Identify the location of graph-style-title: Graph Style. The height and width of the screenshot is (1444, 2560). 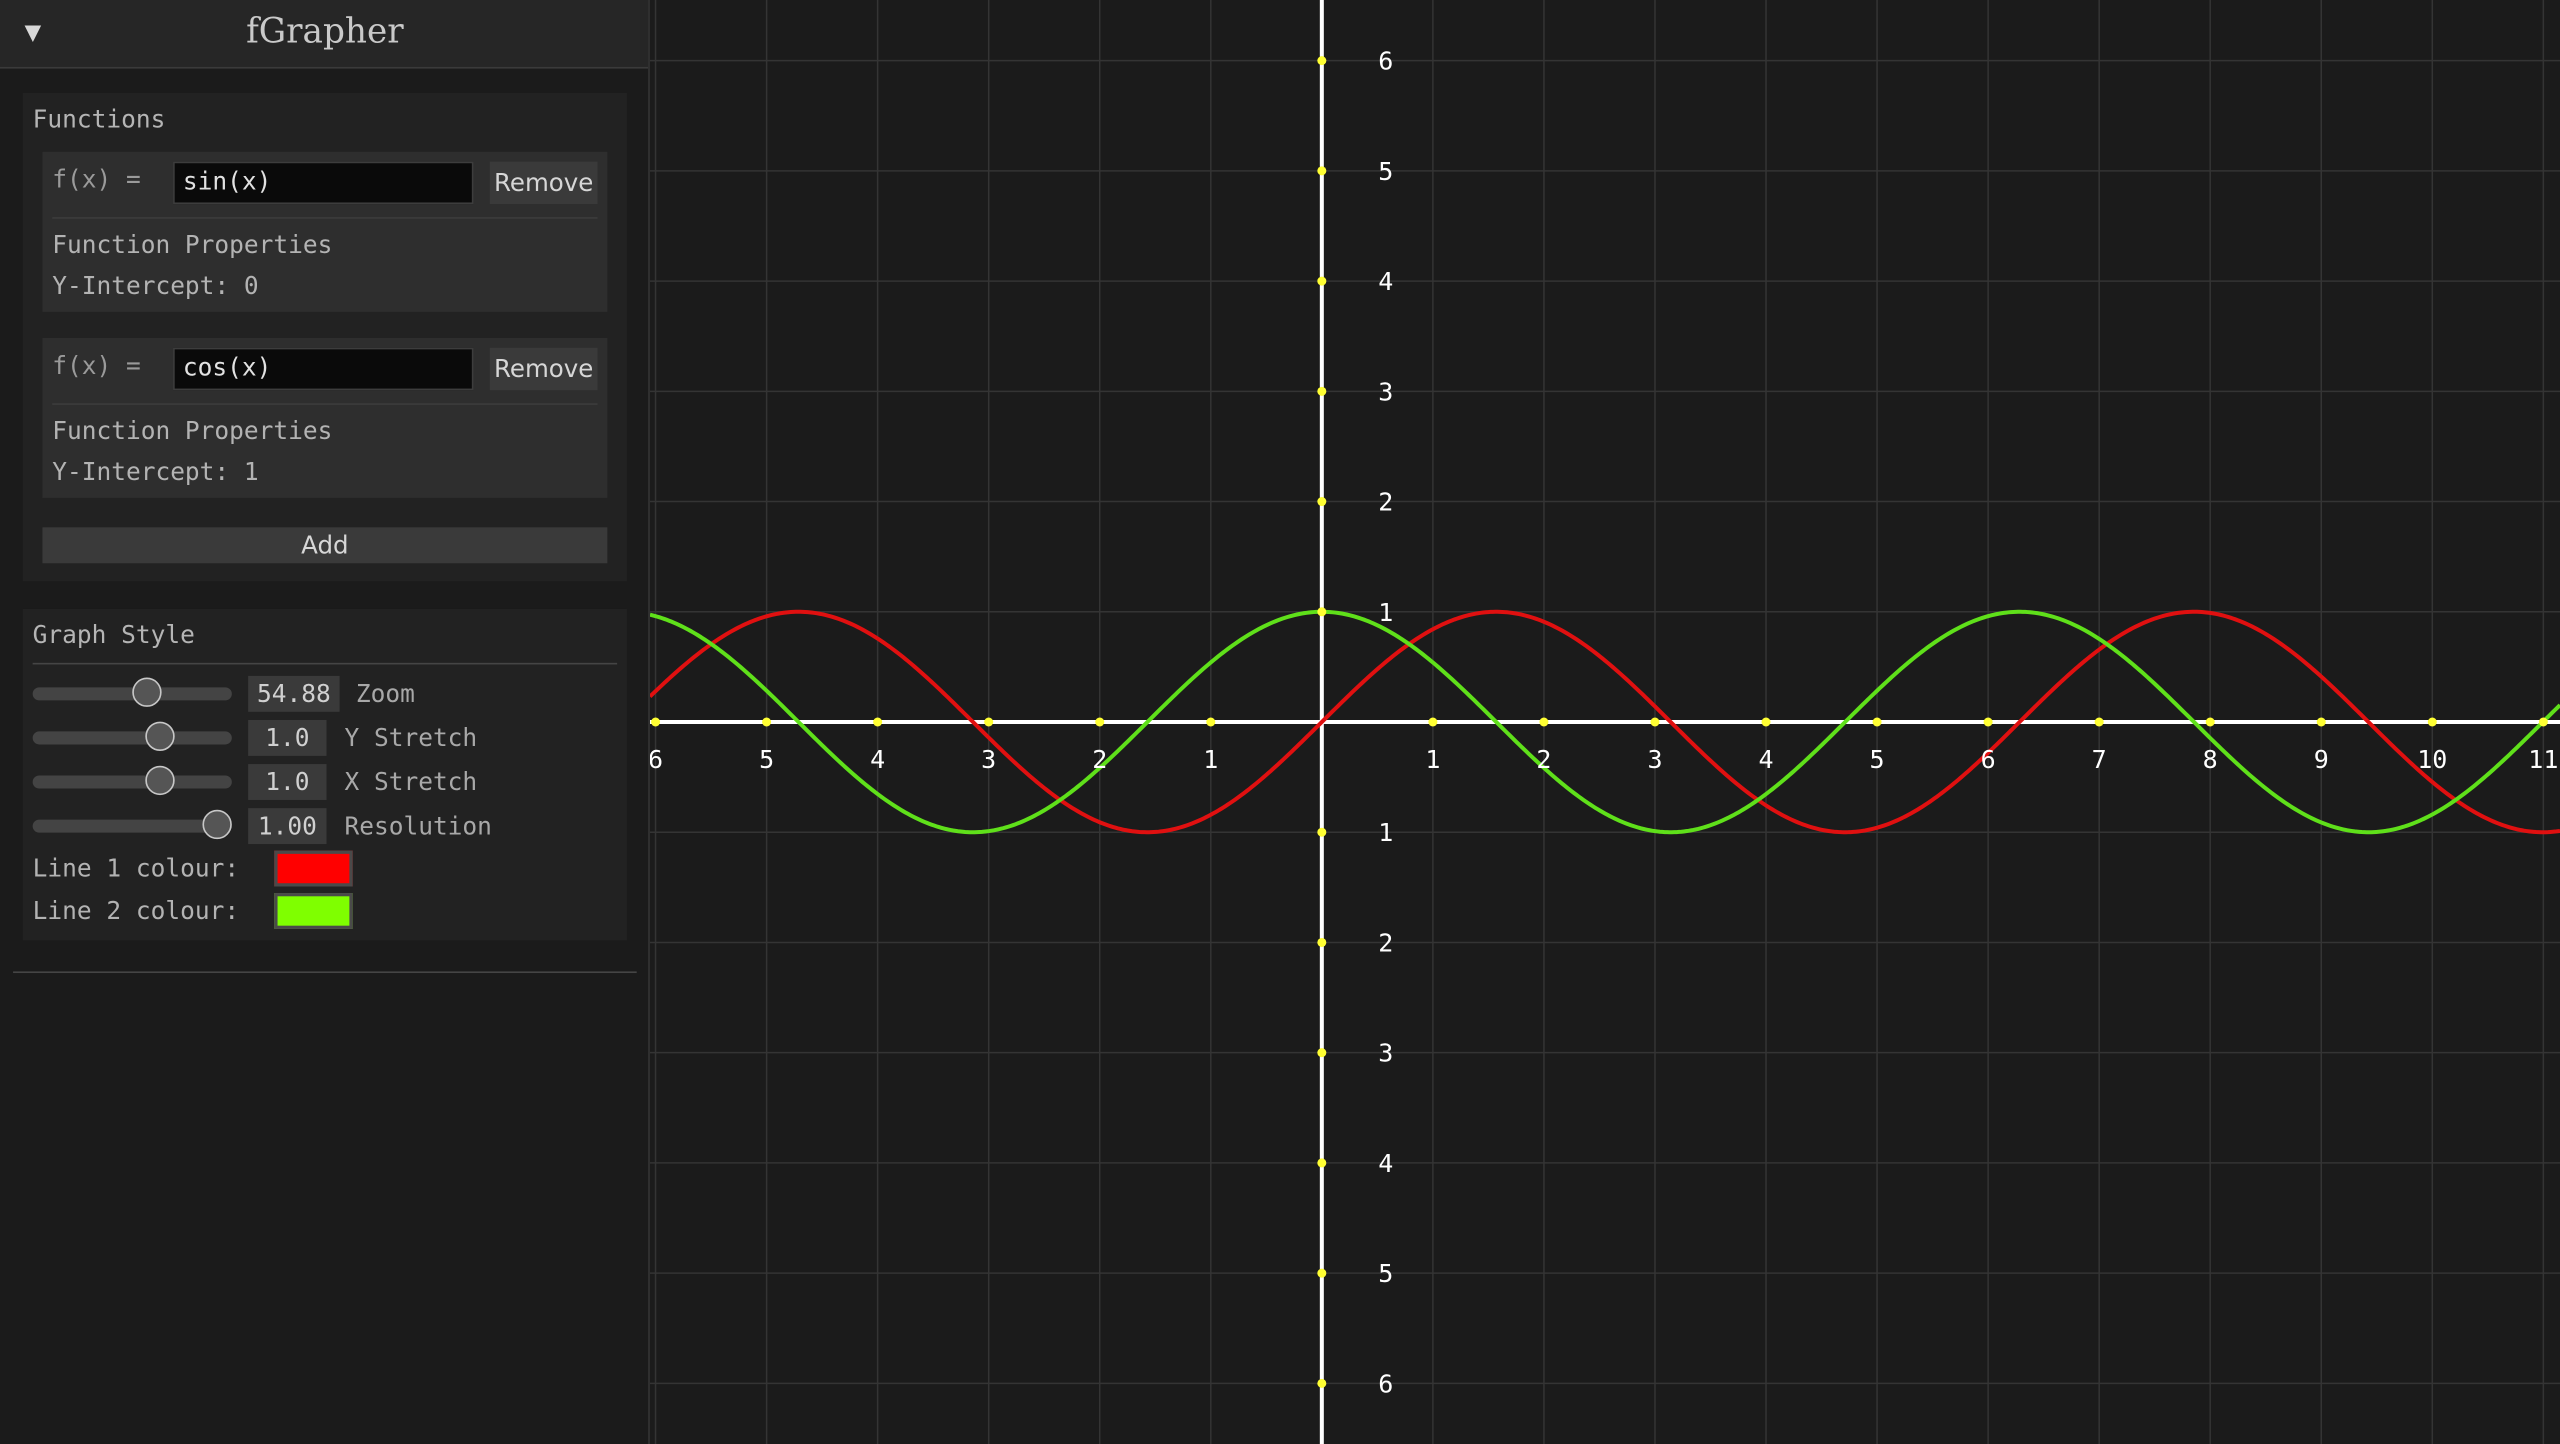
(113, 635).